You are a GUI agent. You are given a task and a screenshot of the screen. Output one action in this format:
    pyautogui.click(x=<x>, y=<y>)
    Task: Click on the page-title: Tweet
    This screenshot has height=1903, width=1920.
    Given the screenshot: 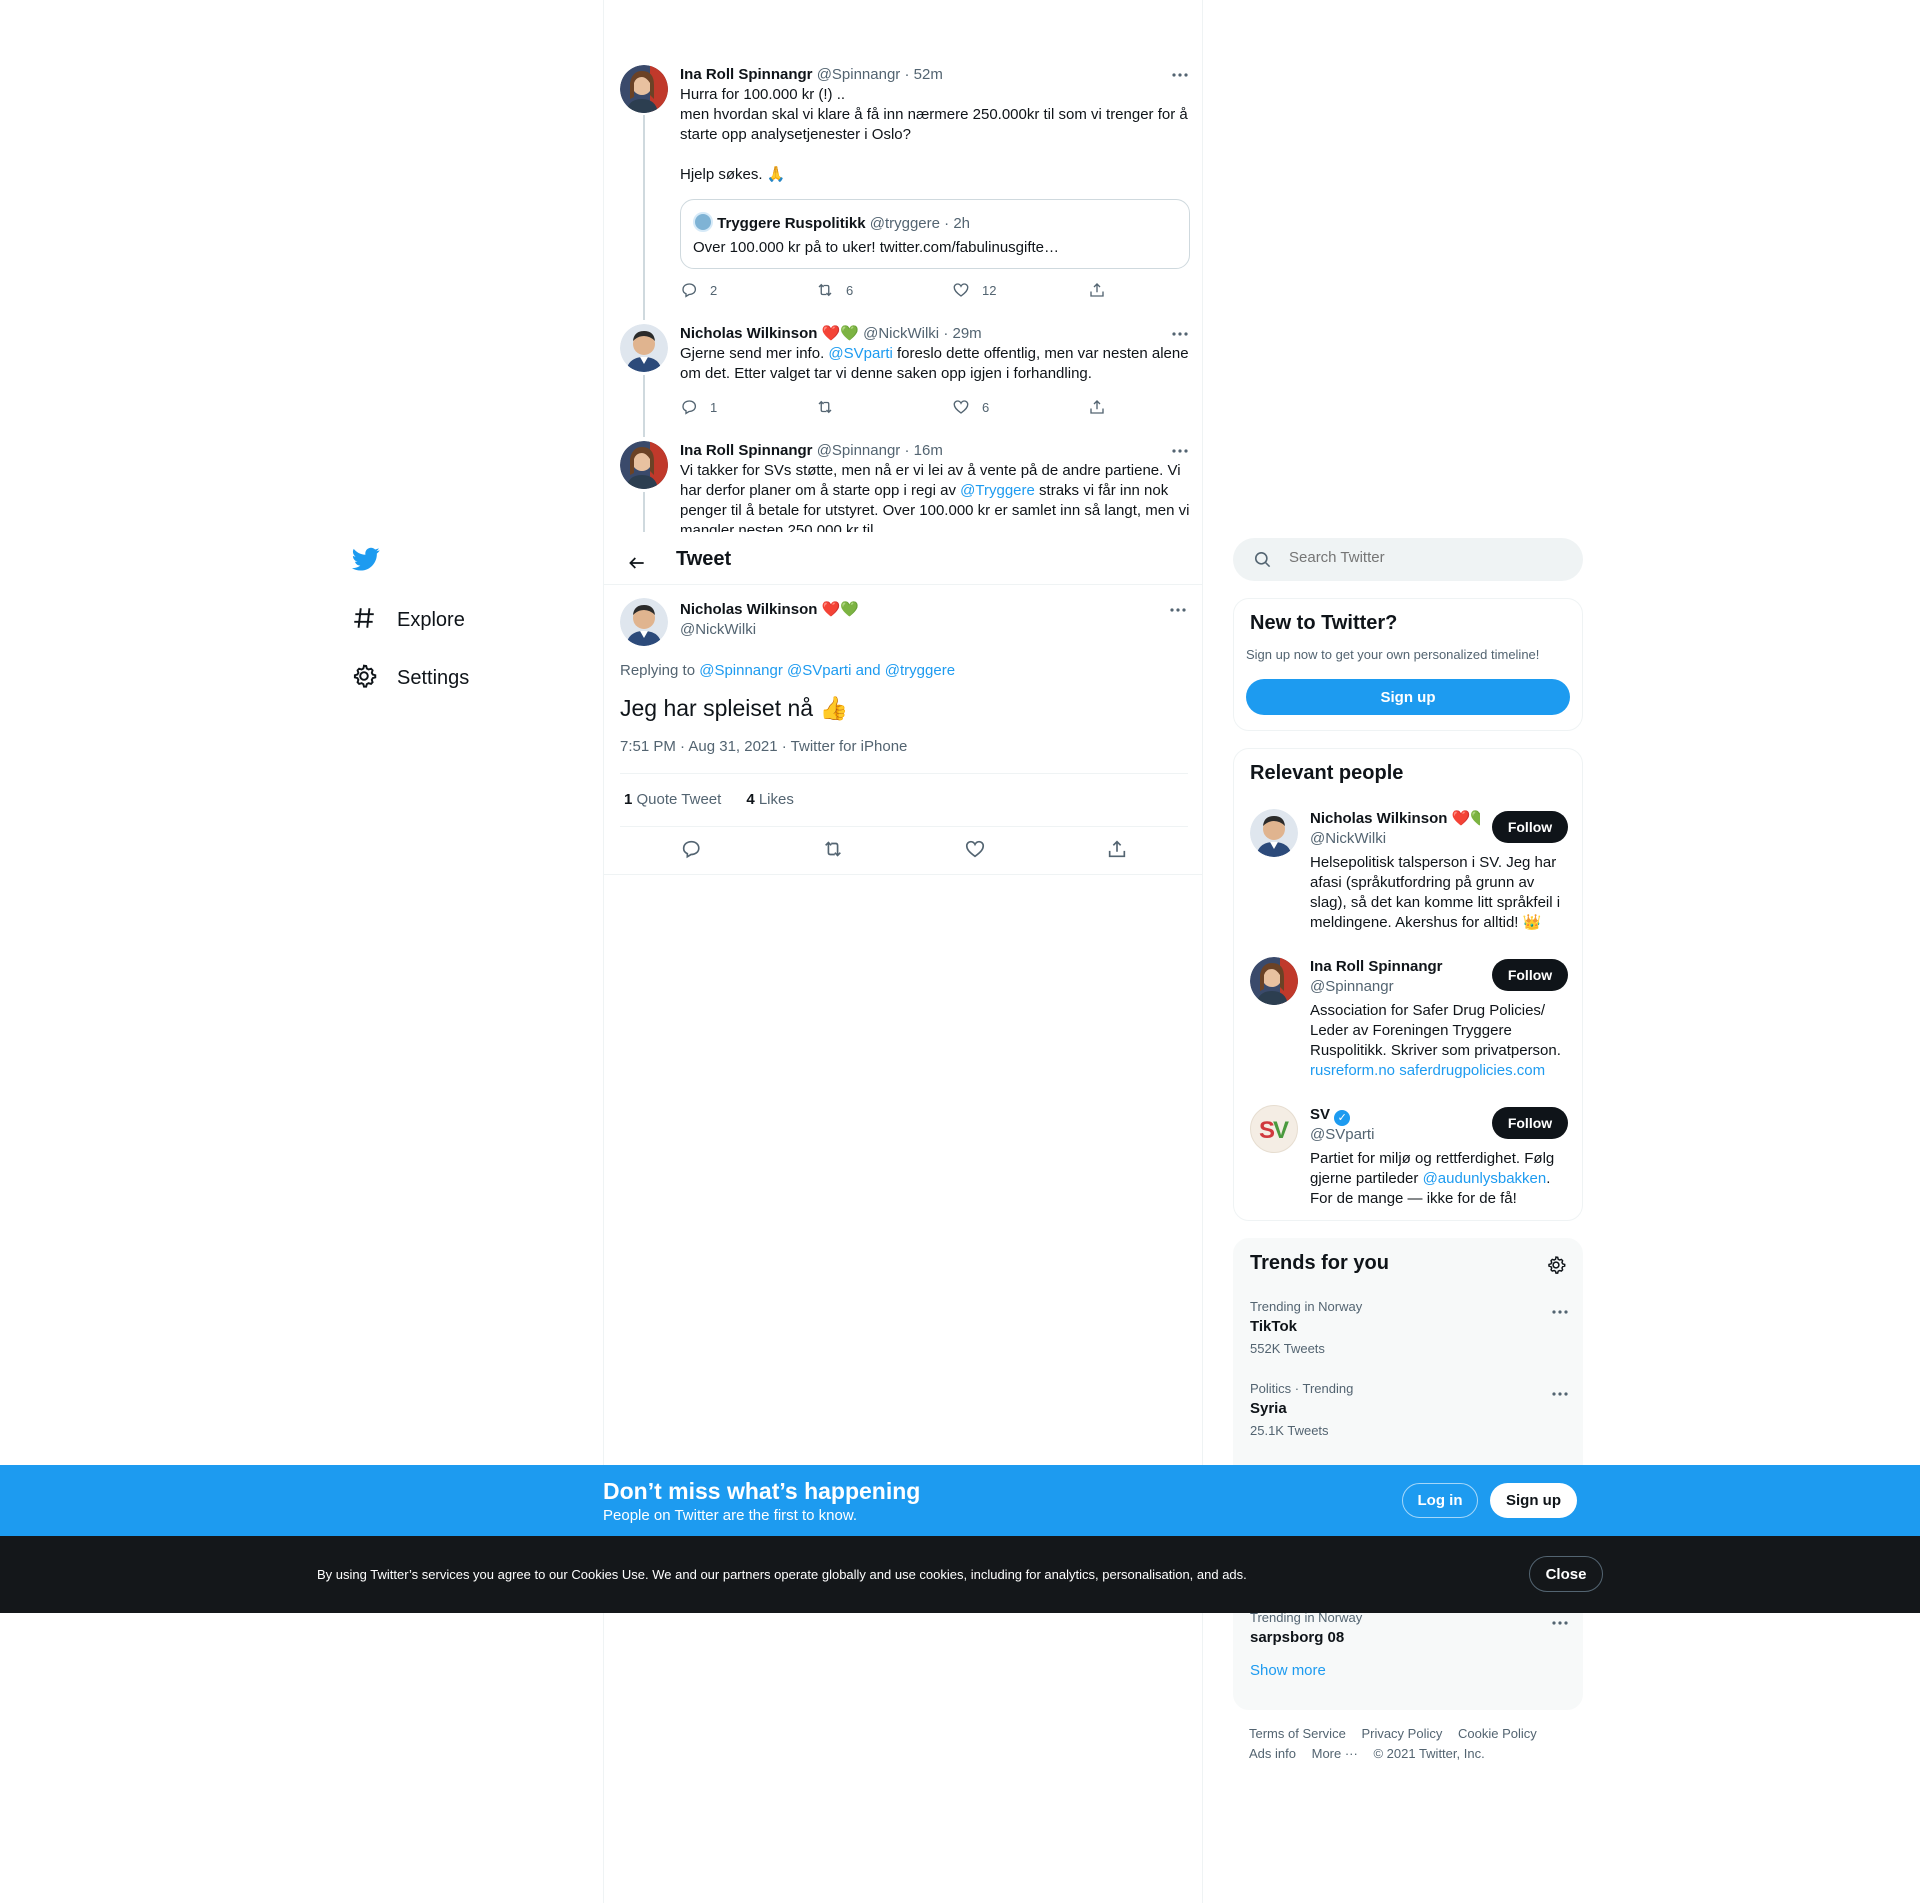 What is the action you would take?
    pyautogui.click(x=704, y=559)
    